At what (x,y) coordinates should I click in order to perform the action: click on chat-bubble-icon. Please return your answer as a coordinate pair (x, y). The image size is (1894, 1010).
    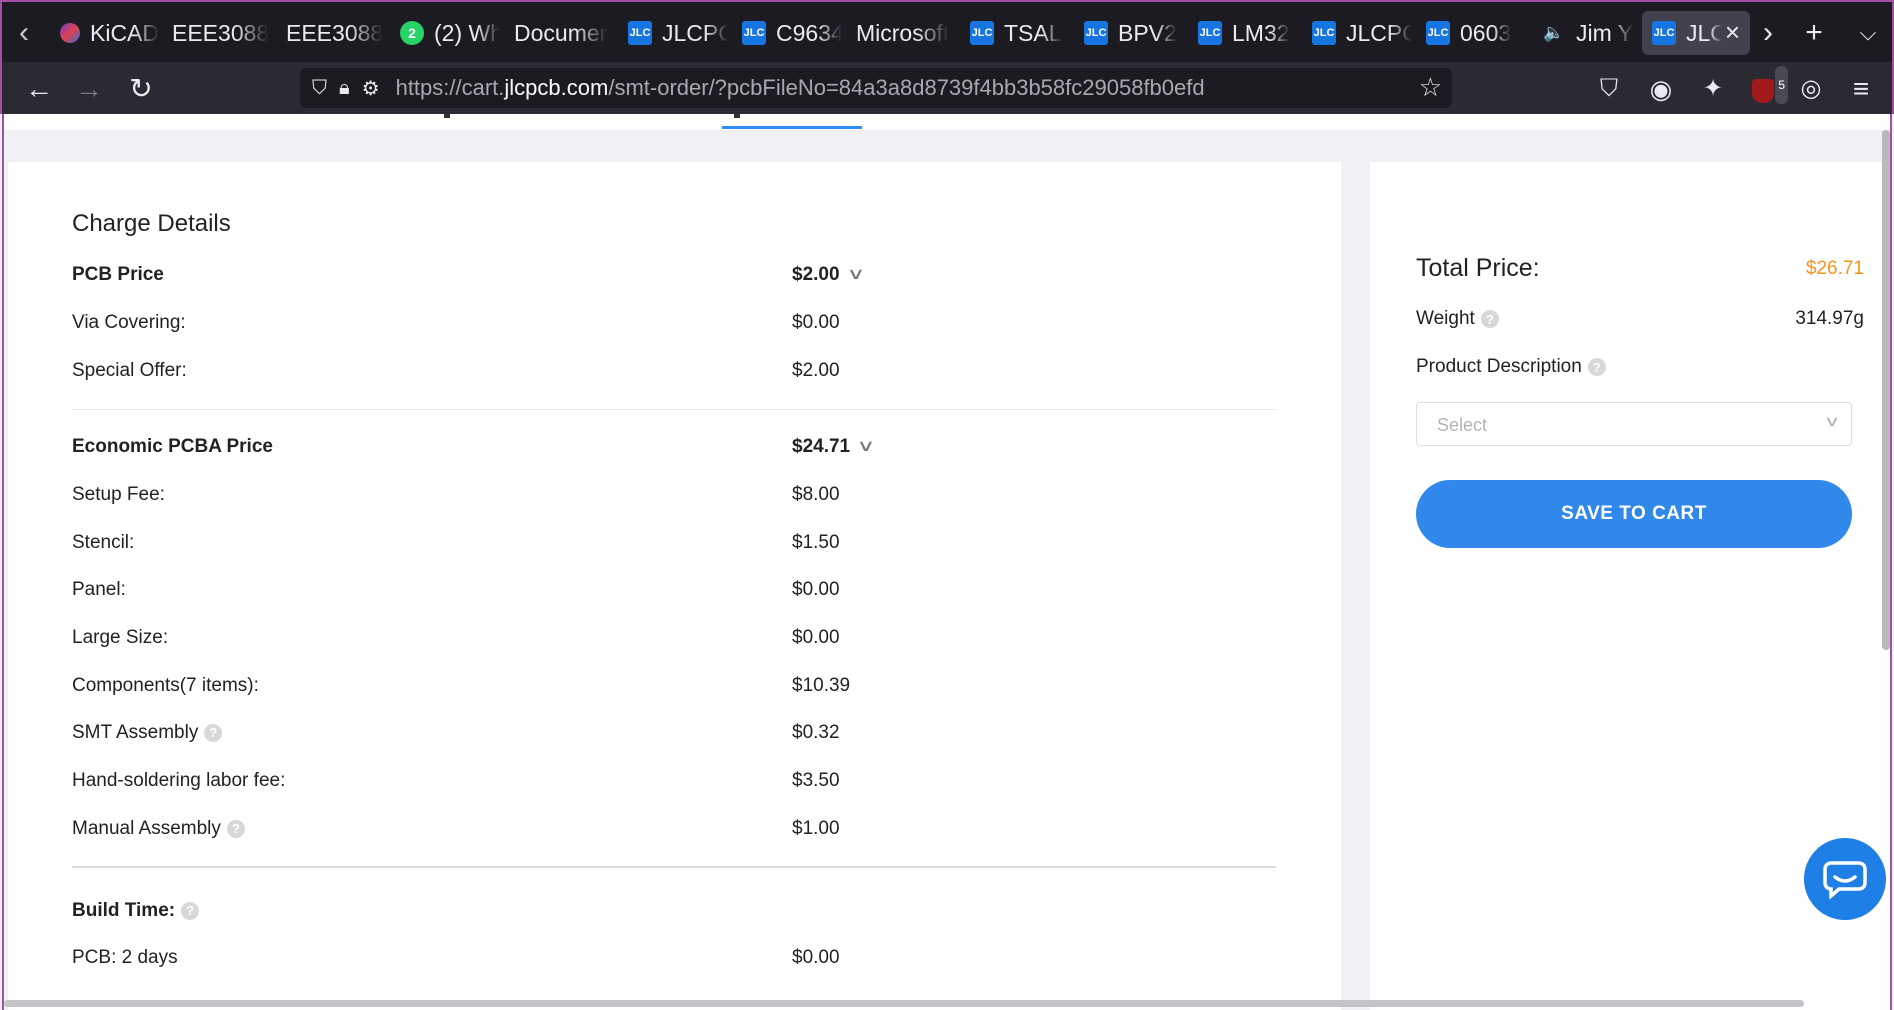
    Looking at the image, I should click on (1845, 880).